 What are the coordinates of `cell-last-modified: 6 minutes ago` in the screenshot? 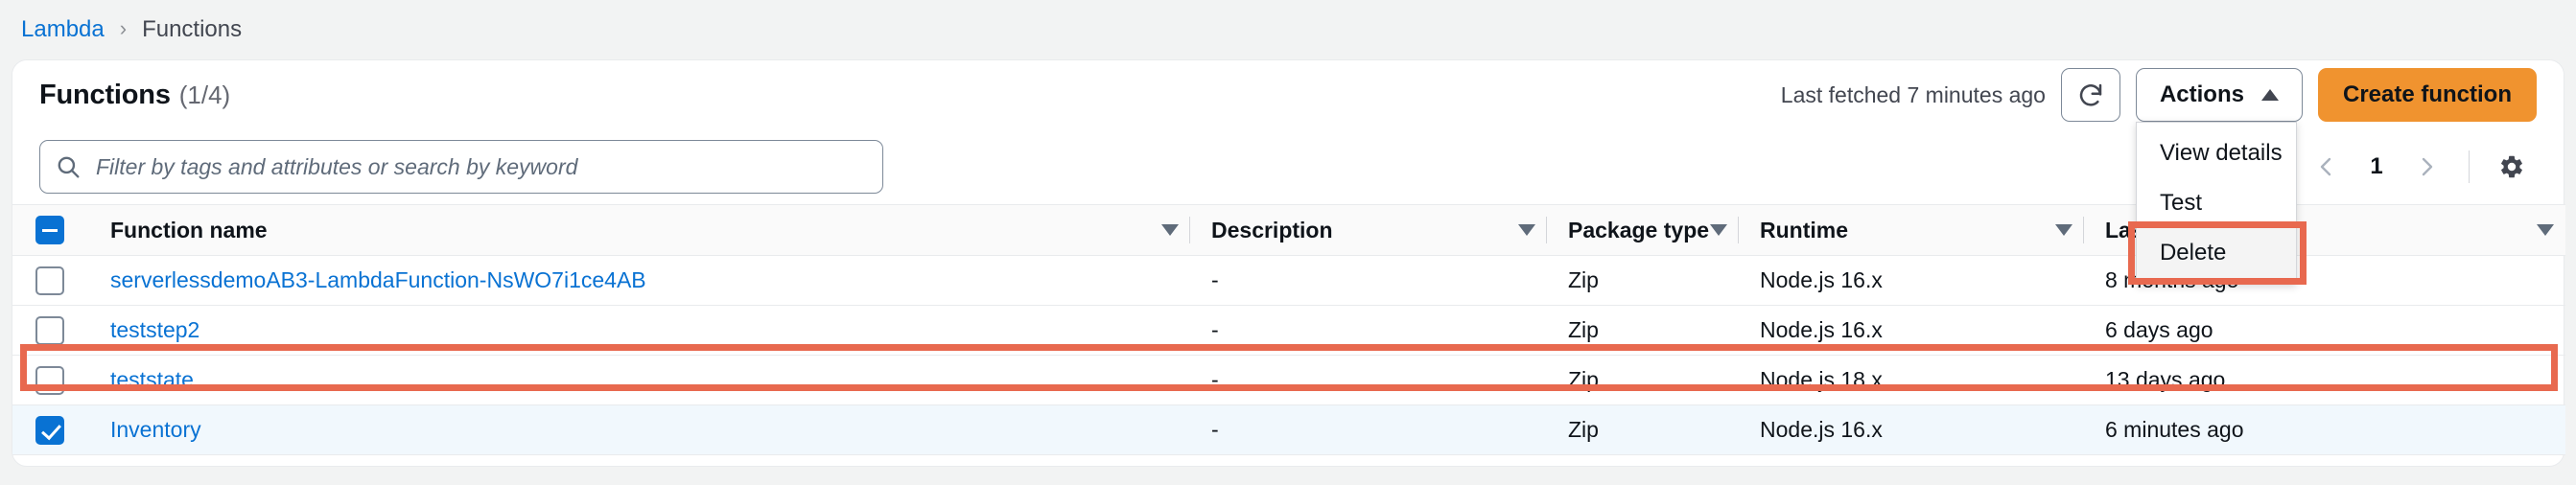 It's located at (2324, 429).